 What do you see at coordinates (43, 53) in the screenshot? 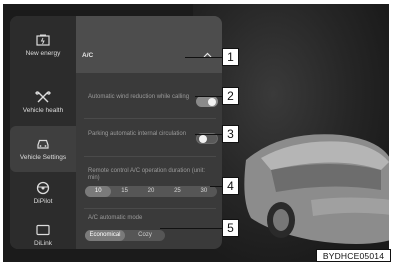
I see `sidebar-label-new-energy: New energy` at bounding box center [43, 53].